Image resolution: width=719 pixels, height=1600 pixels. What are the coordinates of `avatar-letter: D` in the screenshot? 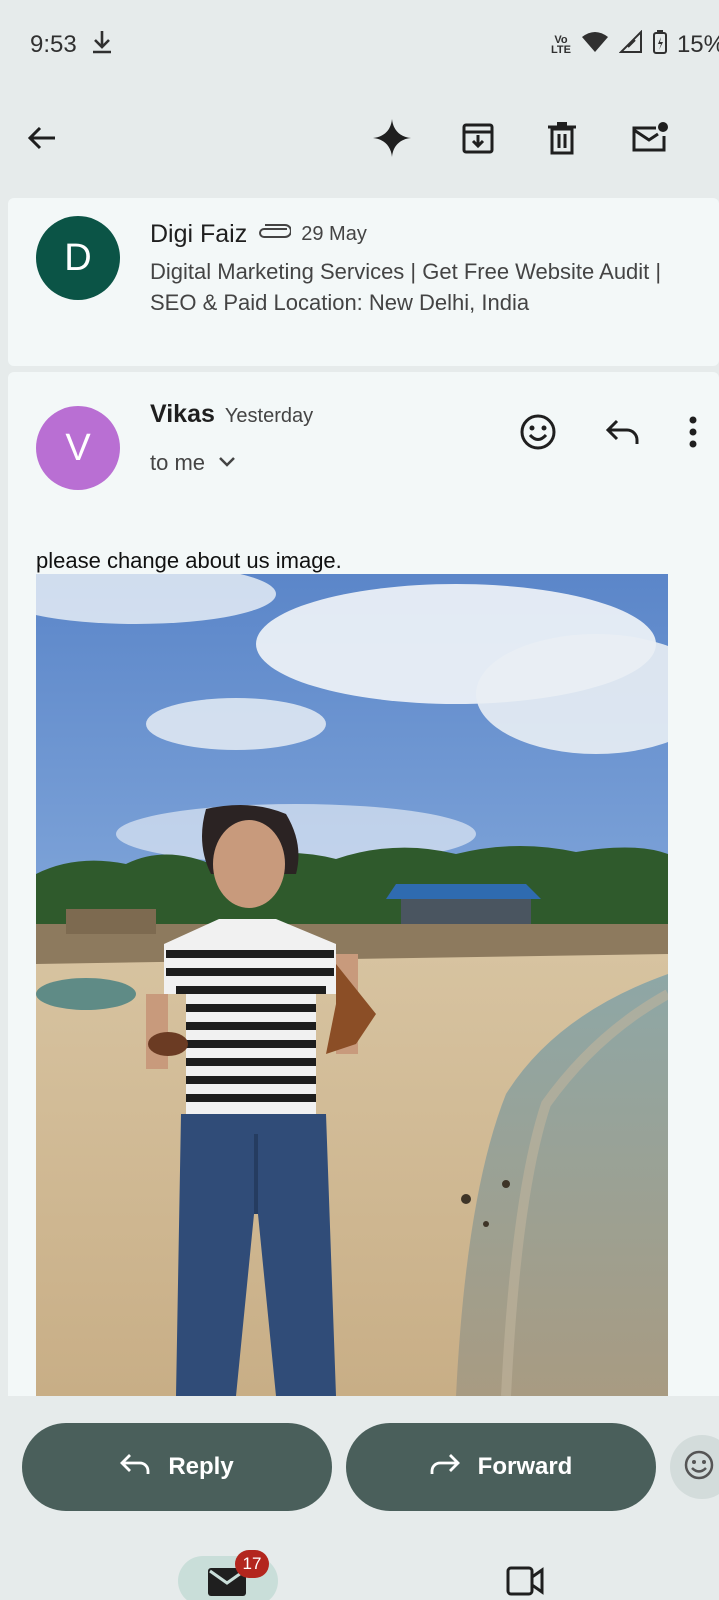 It's located at (78, 257).